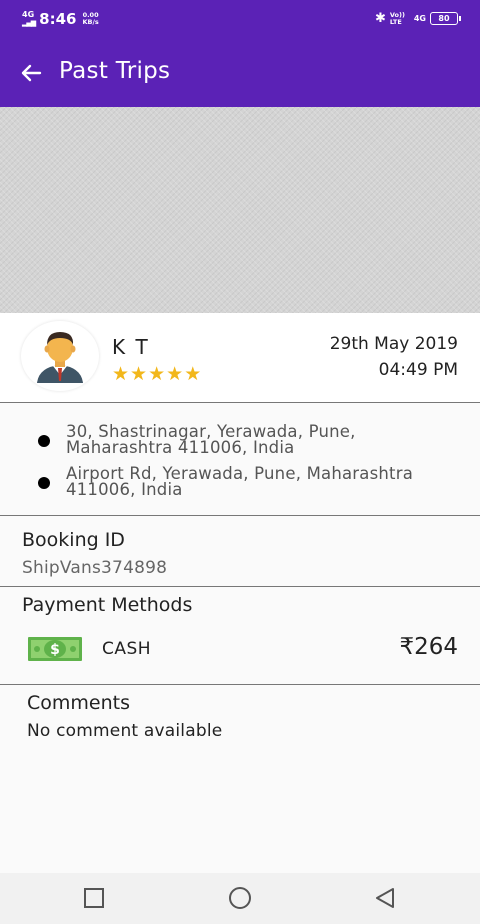 This screenshot has height=924, width=480. Describe the element at coordinates (95, 568) in the screenshot. I see `booking-id-value: ShipVans374898` at that location.